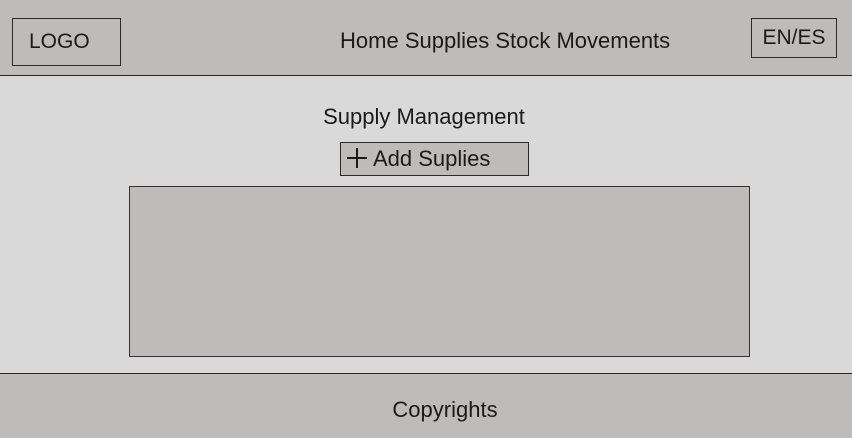 This screenshot has height=438, width=852. What do you see at coordinates (357, 158) in the screenshot?
I see `plus-icon` at bounding box center [357, 158].